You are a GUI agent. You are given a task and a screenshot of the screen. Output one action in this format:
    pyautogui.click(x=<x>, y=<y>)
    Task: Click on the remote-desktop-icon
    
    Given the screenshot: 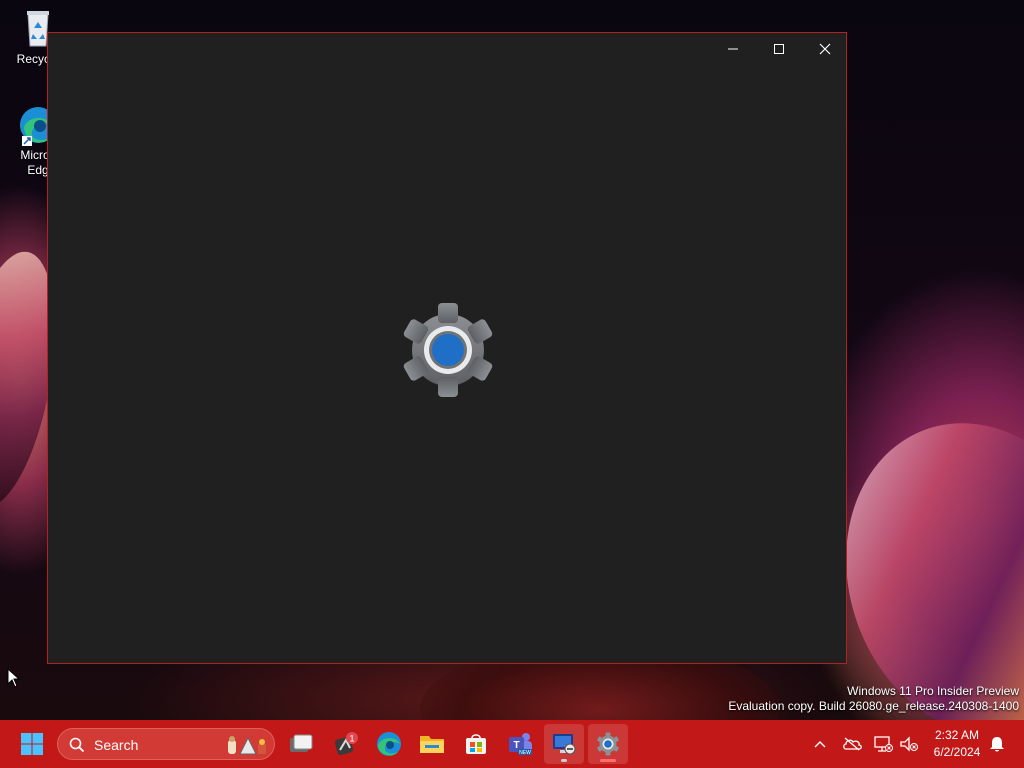 What is the action you would take?
    pyautogui.click(x=564, y=744)
    